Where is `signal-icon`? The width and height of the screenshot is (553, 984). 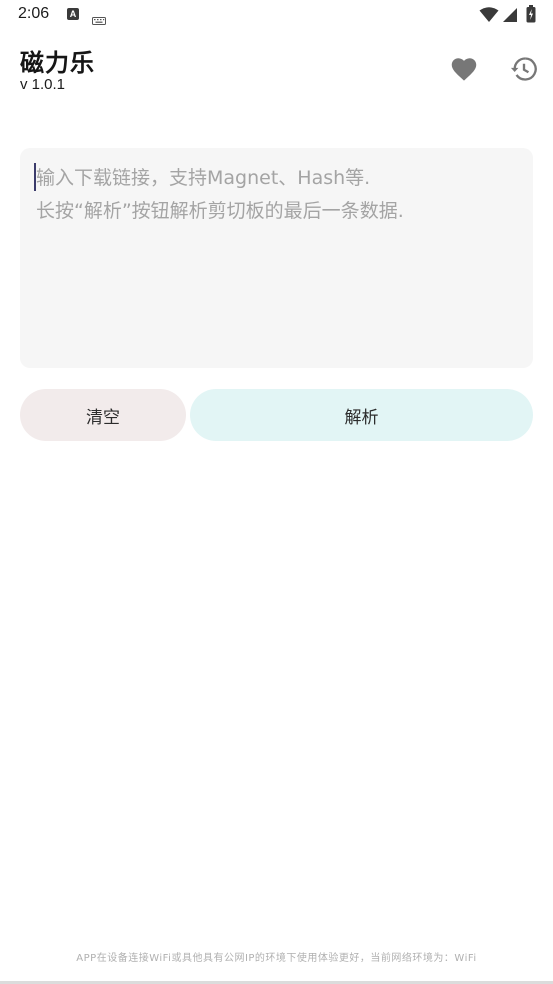
signal-icon is located at coordinates (510, 17).